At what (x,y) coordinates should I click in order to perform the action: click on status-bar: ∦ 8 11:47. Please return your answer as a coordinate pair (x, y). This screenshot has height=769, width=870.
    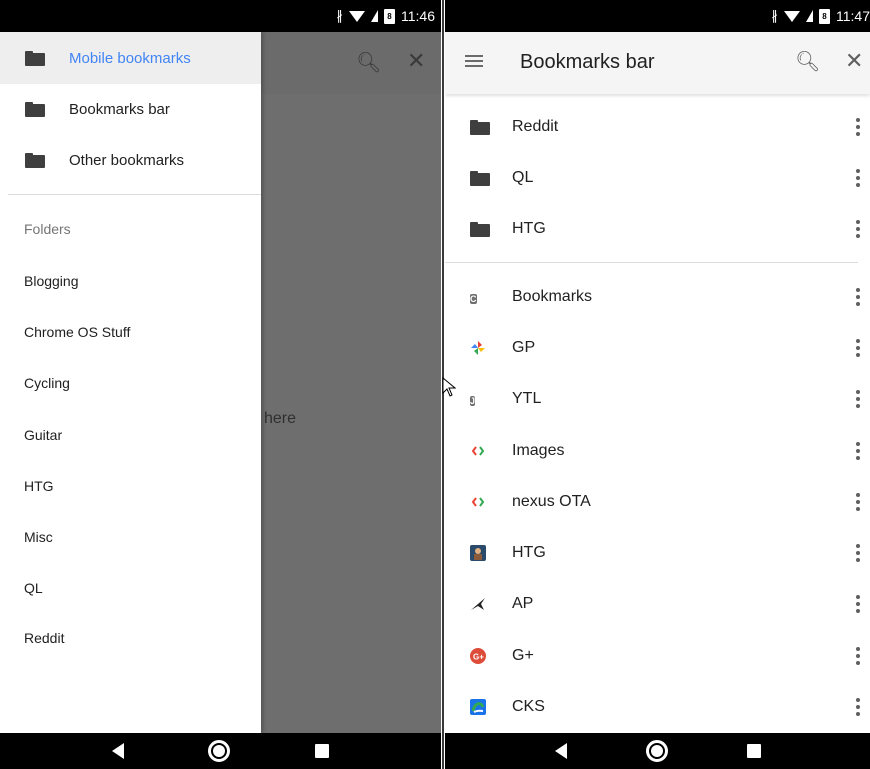
    Looking at the image, I should click on (657, 16).